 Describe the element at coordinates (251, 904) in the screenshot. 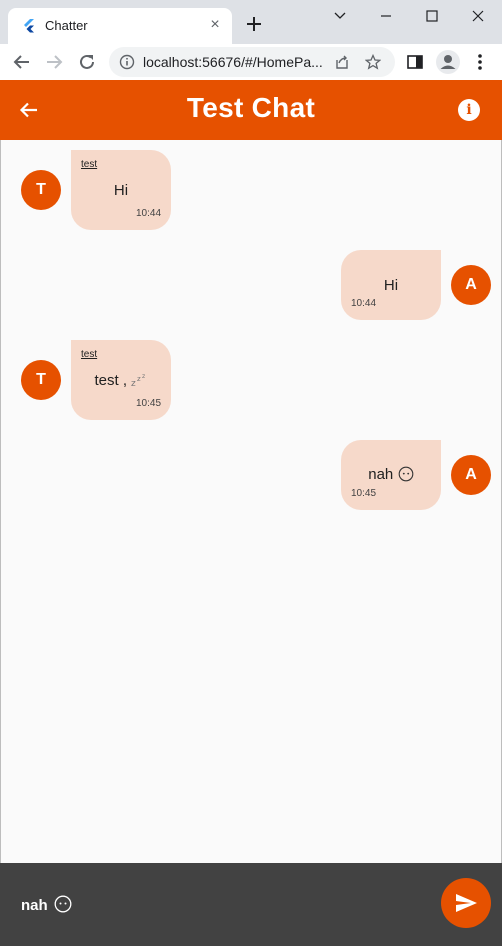

I see `message-composer: nah` at that location.